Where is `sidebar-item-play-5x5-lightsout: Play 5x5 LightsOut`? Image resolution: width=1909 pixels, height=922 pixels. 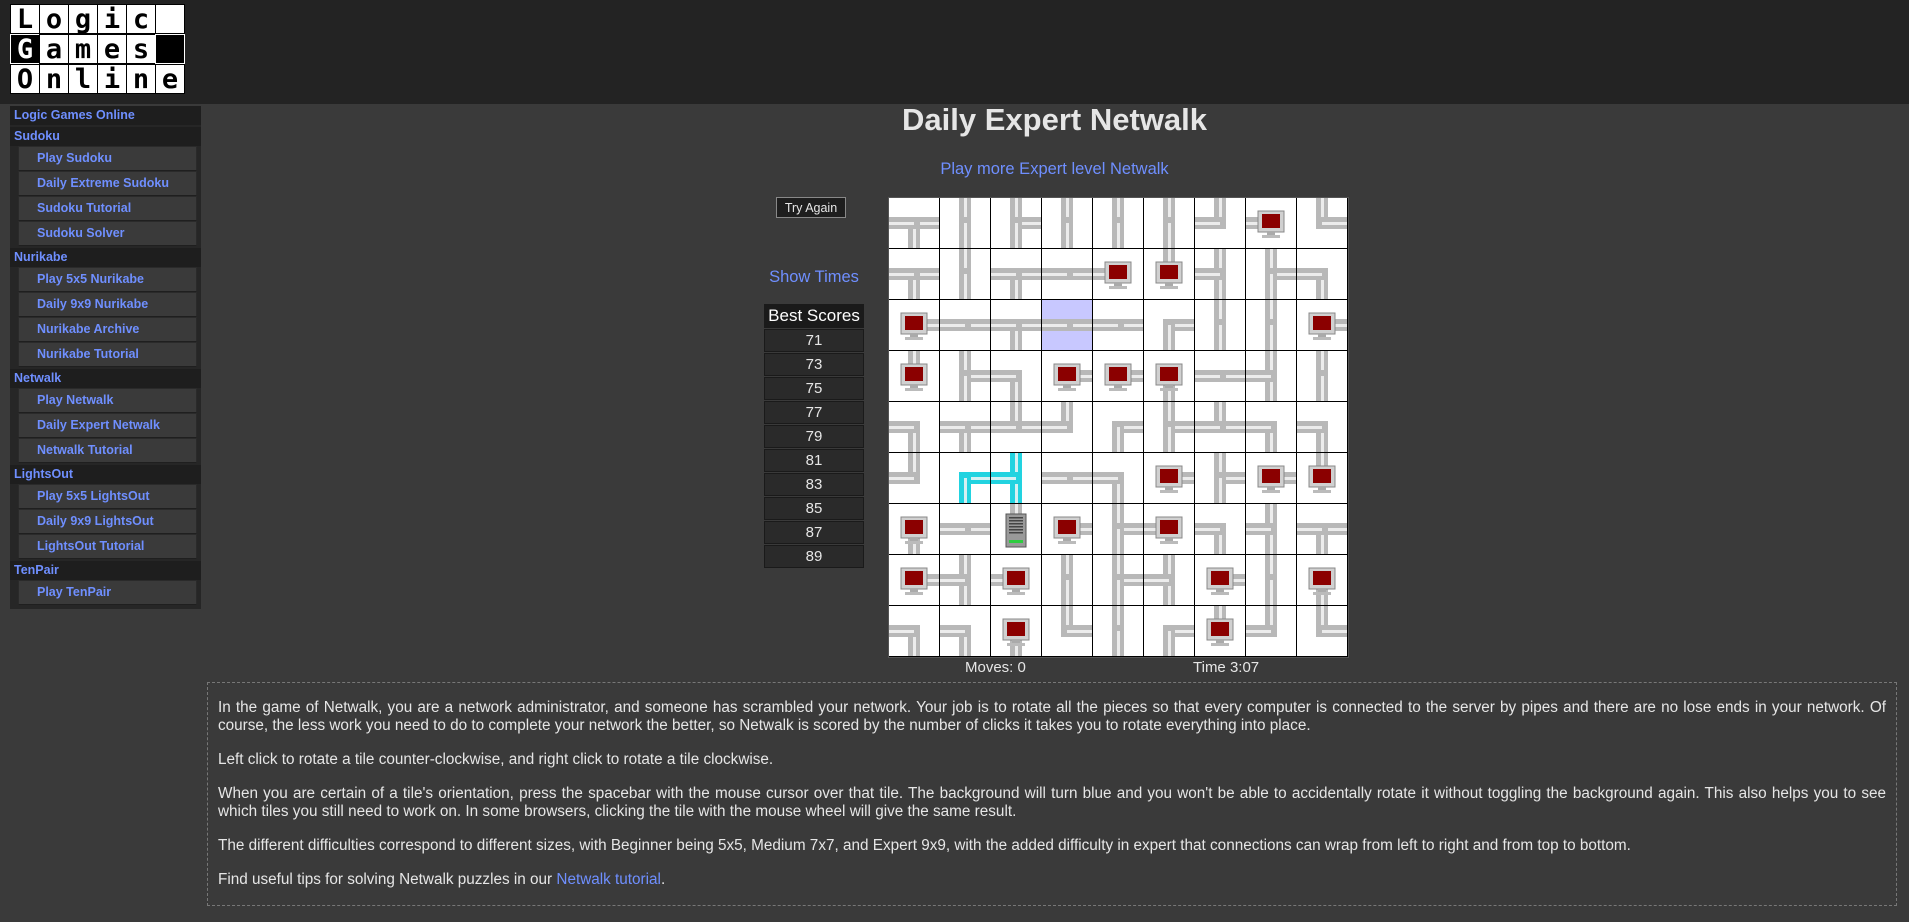
sidebar-item-play-5x5-lightsout: Play 5x5 LightsOut is located at coordinates (107, 496).